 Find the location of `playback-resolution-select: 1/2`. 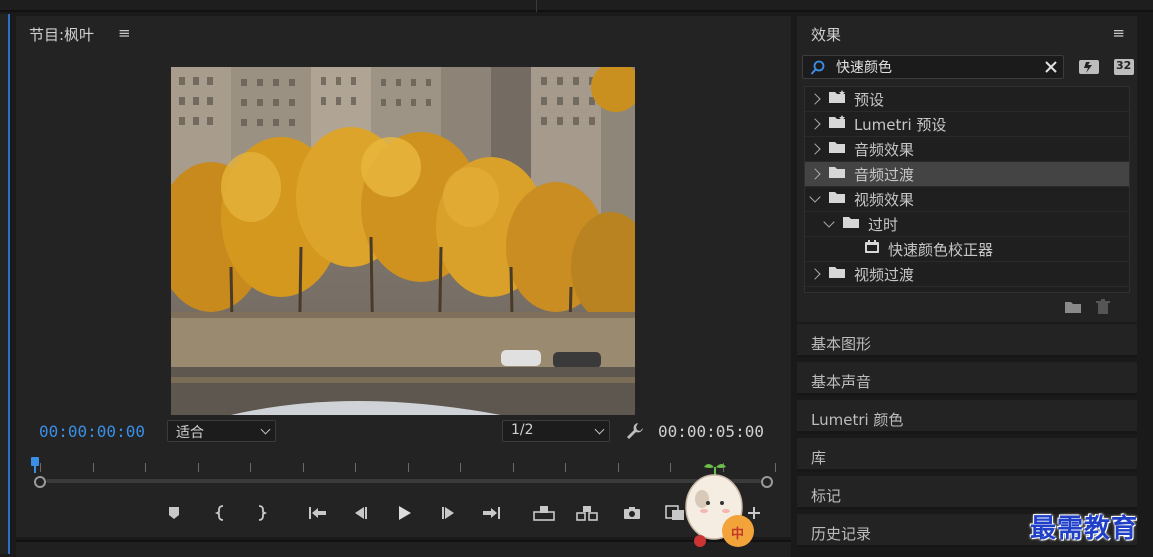

playback-resolution-select: 1/2 is located at coordinates (556, 431).